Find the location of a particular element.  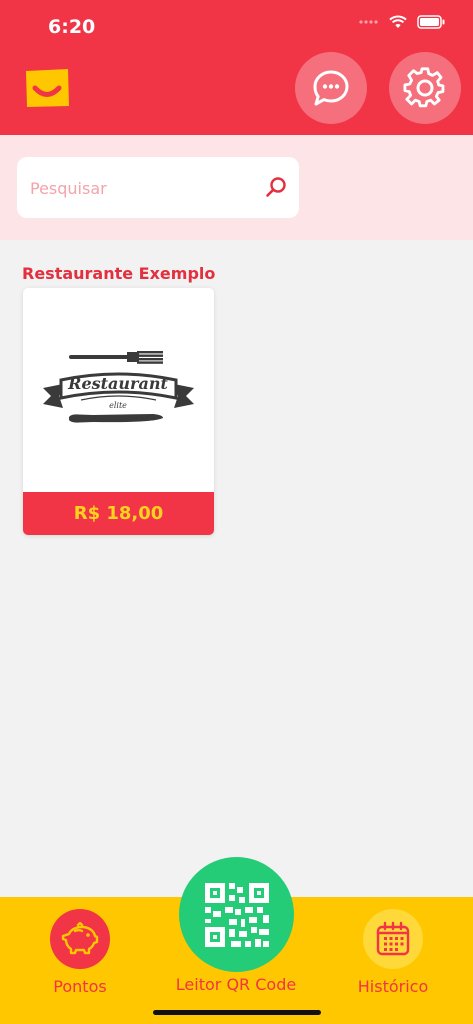

qr-code-icon is located at coordinates (236, 914).